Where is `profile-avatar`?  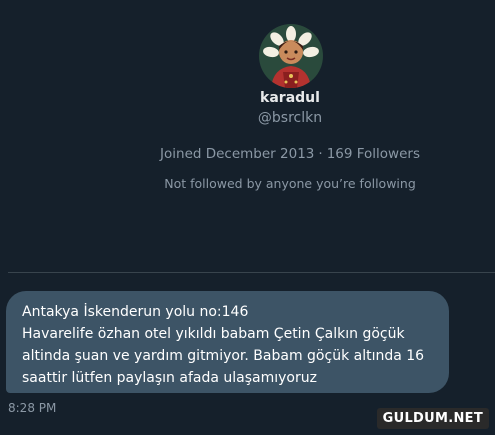 profile-avatar is located at coordinates (291, 56).